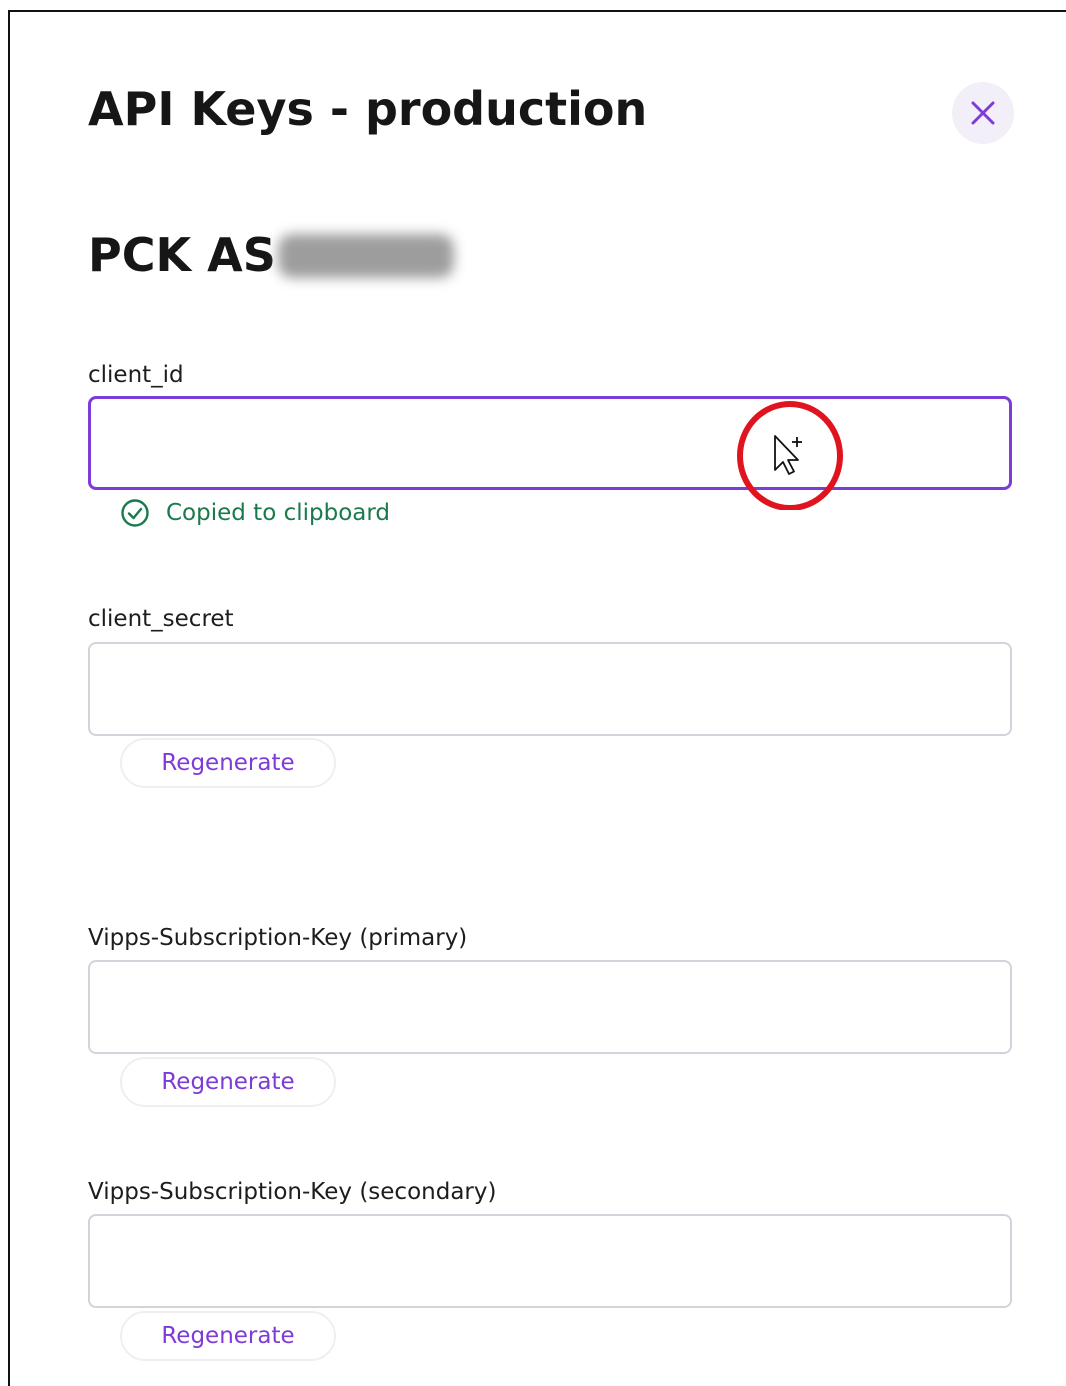 The height and width of the screenshot is (1386, 1066). What do you see at coordinates (136, 375) in the screenshot?
I see `client-id-label: client_id` at bounding box center [136, 375].